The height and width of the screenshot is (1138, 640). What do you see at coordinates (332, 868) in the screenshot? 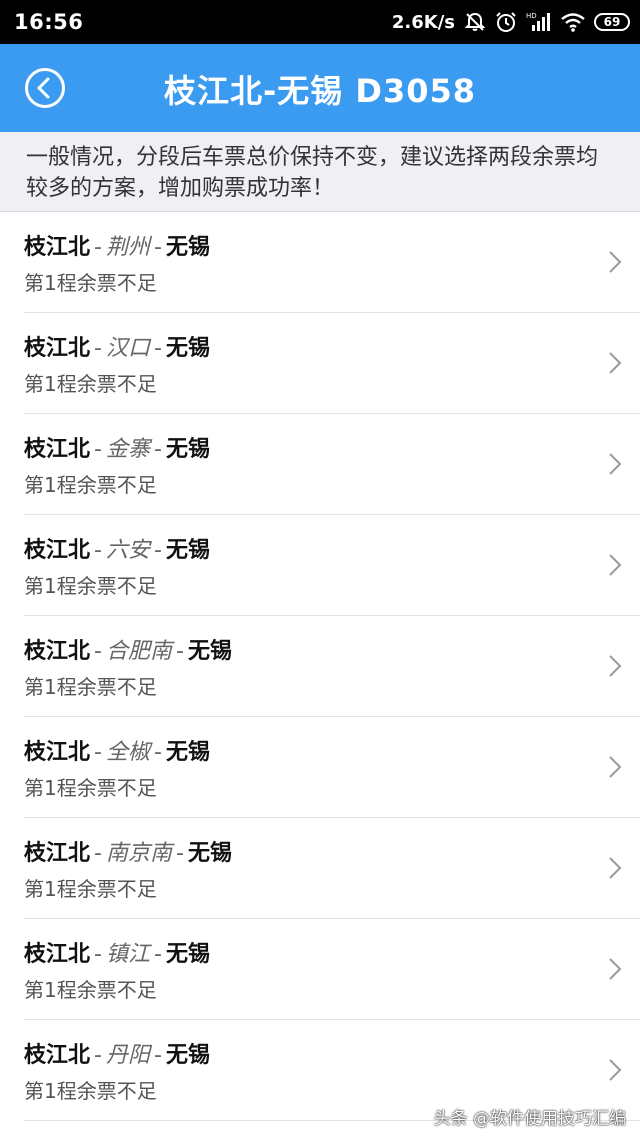
I see `route-item-nanjingnan: 枝江北 - 南京南 - 无锡 第1程余票不足` at bounding box center [332, 868].